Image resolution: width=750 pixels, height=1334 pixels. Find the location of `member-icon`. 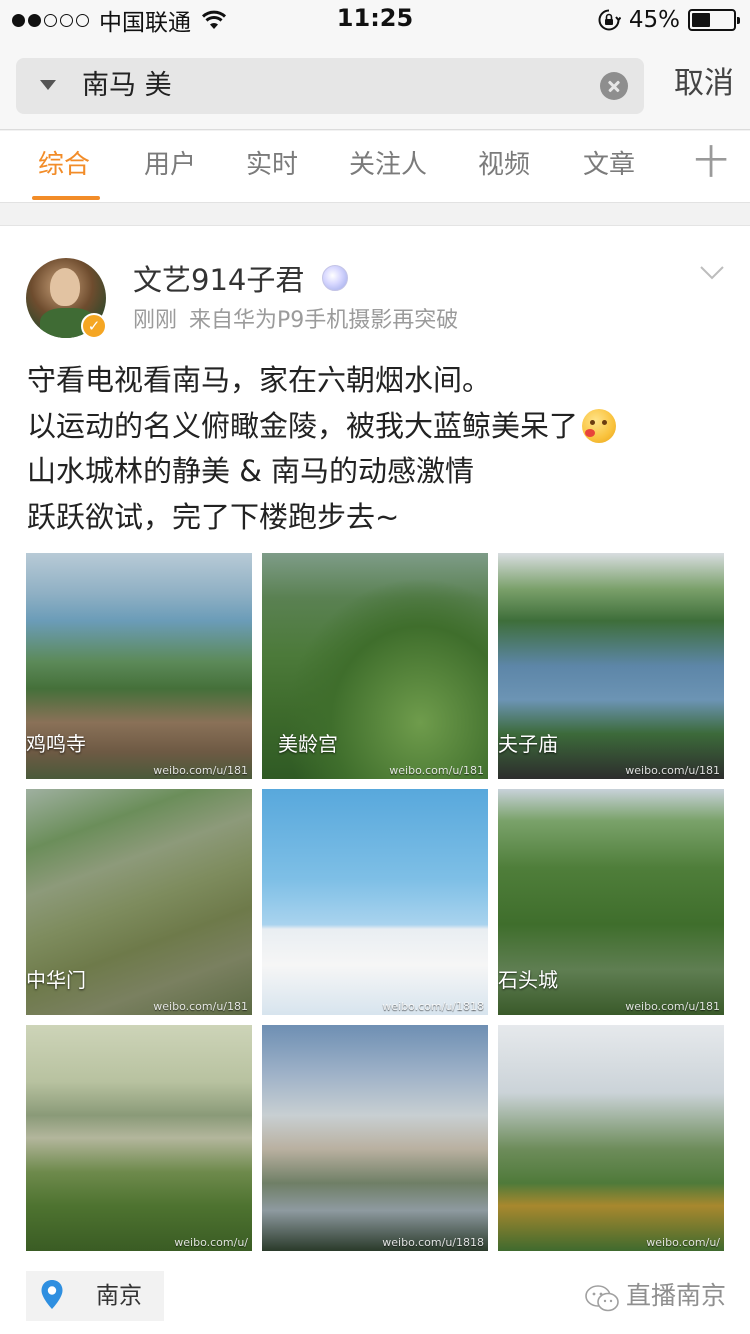

member-icon is located at coordinates (335, 278).